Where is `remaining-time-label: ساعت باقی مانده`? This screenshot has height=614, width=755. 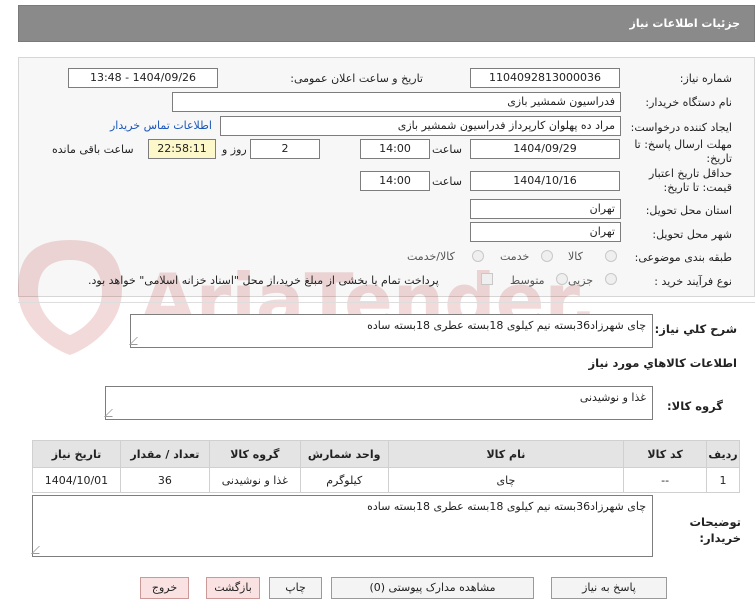 remaining-time-label: ساعت باقی مانده is located at coordinates (93, 149).